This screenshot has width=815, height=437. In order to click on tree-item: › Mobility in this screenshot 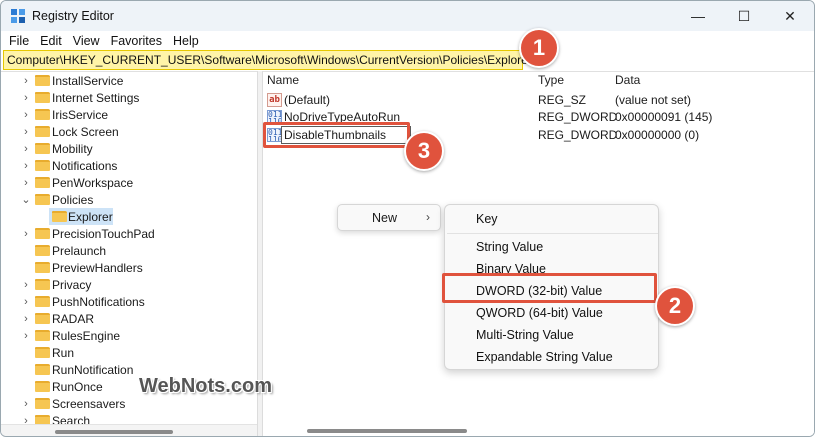, I will do `click(129, 148)`.